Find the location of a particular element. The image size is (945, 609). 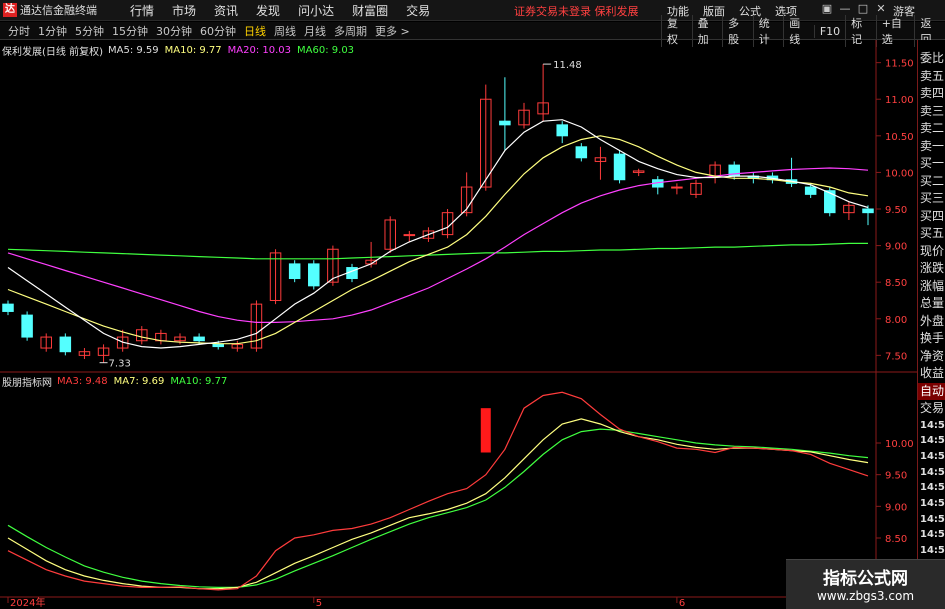

panel-field-5: 卖一 is located at coordinates (931, 147).